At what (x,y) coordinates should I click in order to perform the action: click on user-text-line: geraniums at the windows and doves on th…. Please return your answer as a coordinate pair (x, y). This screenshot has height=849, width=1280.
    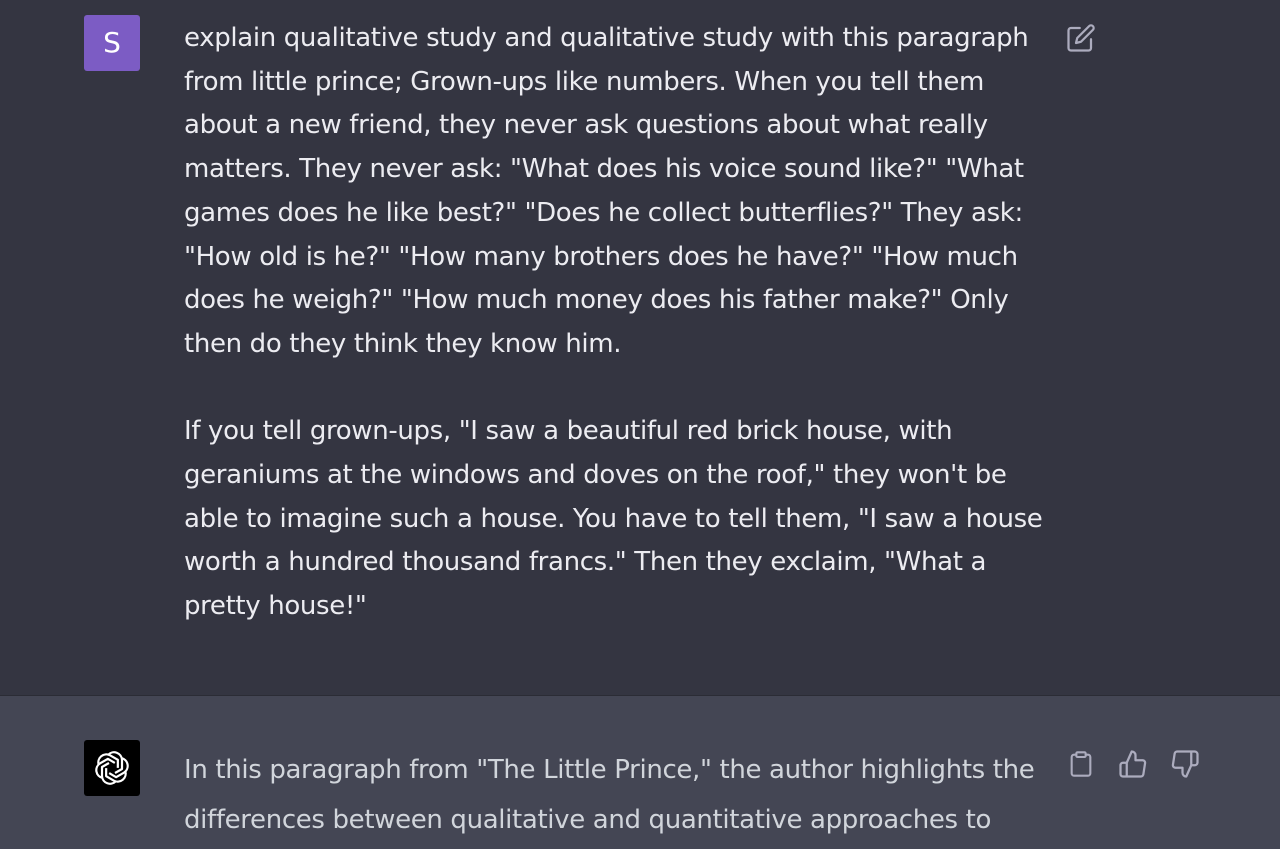
    Looking at the image, I should click on (595, 475).